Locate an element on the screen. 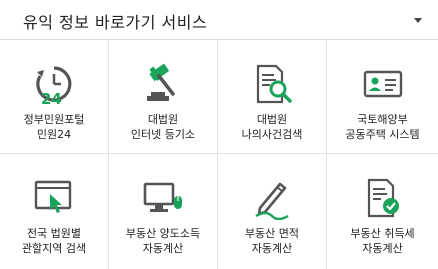 The width and height of the screenshot is (438, 269). gavel-icon is located at coordinates (163, 84).